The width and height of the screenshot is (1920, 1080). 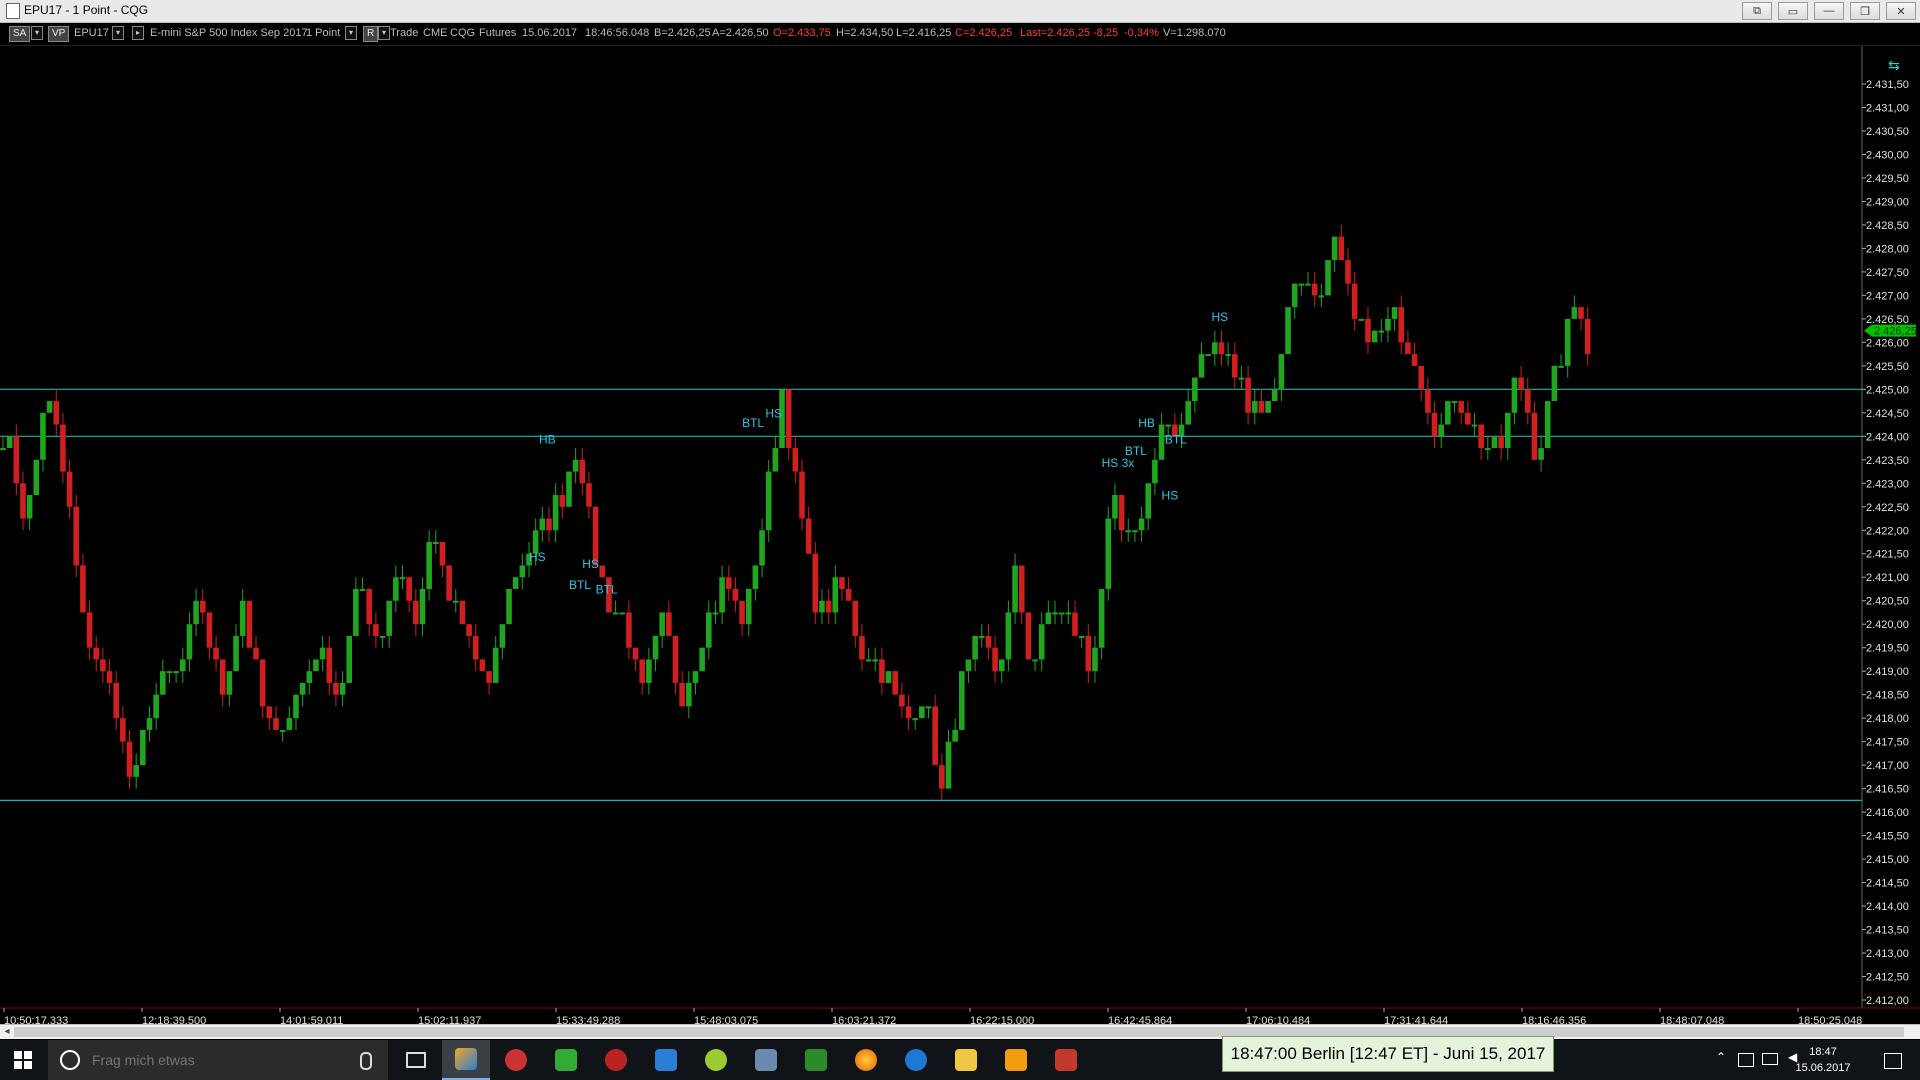 What do you see at coordinates (616, 1060) in the screenshot?
I see `app4-icon` at bounding box center [616, 1060].